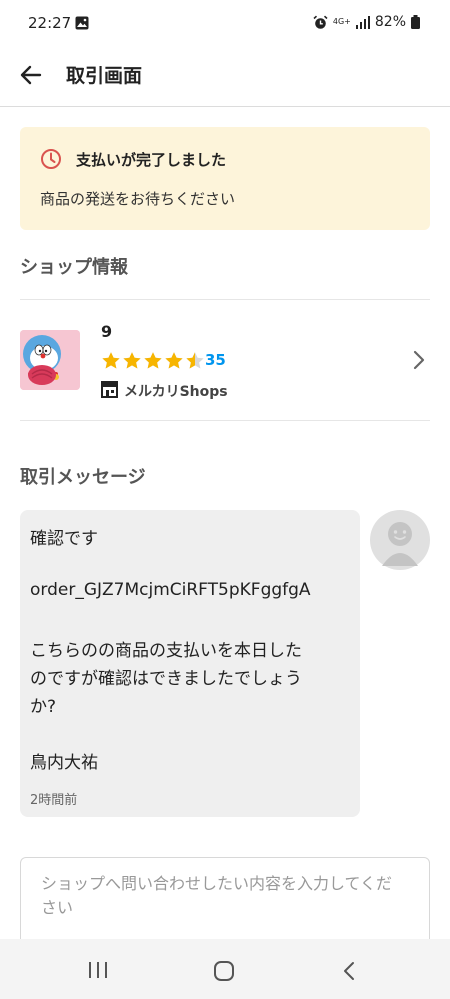 The image size is (450, 999). Describe the element at coordinates (138, 199) in the screenshot. I see `notice-text: 商品の発送をお待ちください` at that location.